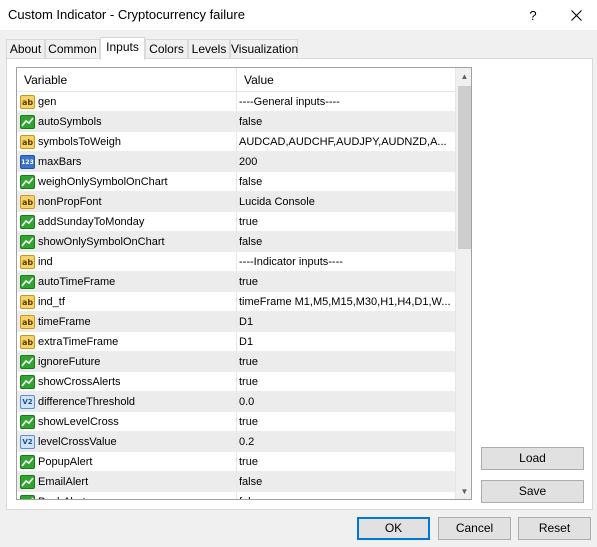  Describe the element at coordinates (463, 491) in the screenshot. I see `scroll-down-icon: ▼` at that location.